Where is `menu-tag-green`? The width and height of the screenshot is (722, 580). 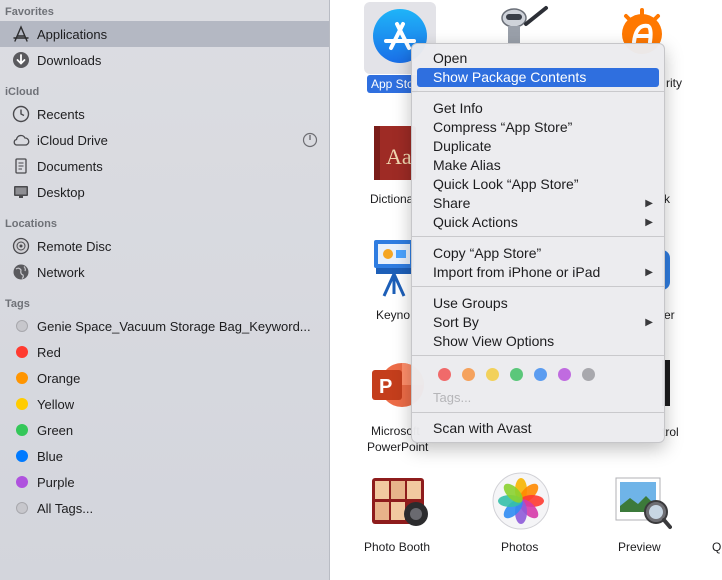 menu-tag-green is located at coordinates (516, 374).